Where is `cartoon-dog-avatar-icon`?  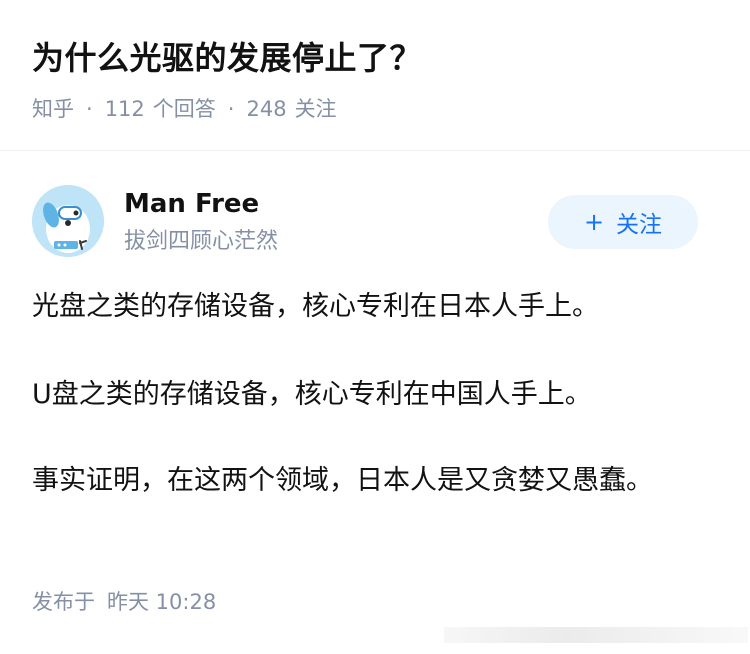 cartoon-dog-avatar-icon is located at coordinates (68, 221).